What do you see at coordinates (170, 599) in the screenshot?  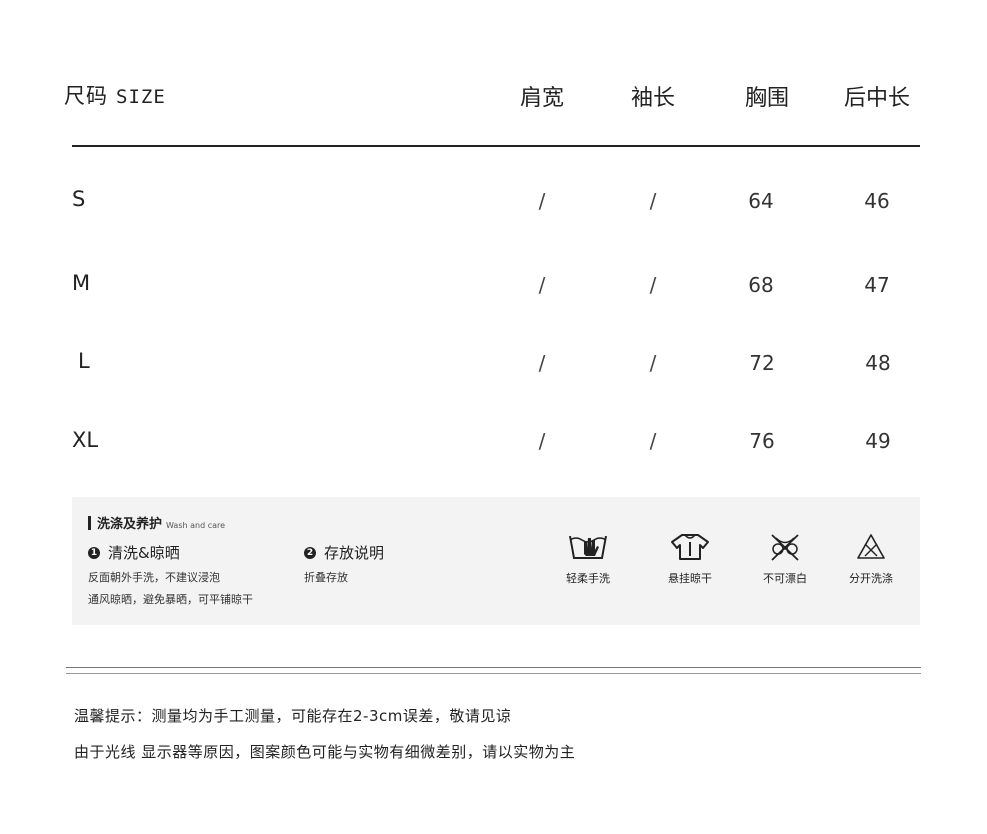 I see `wash-line-2: 通风晾晒，避免暴晒，可平铺晾干` at bounding box center [170, 599].